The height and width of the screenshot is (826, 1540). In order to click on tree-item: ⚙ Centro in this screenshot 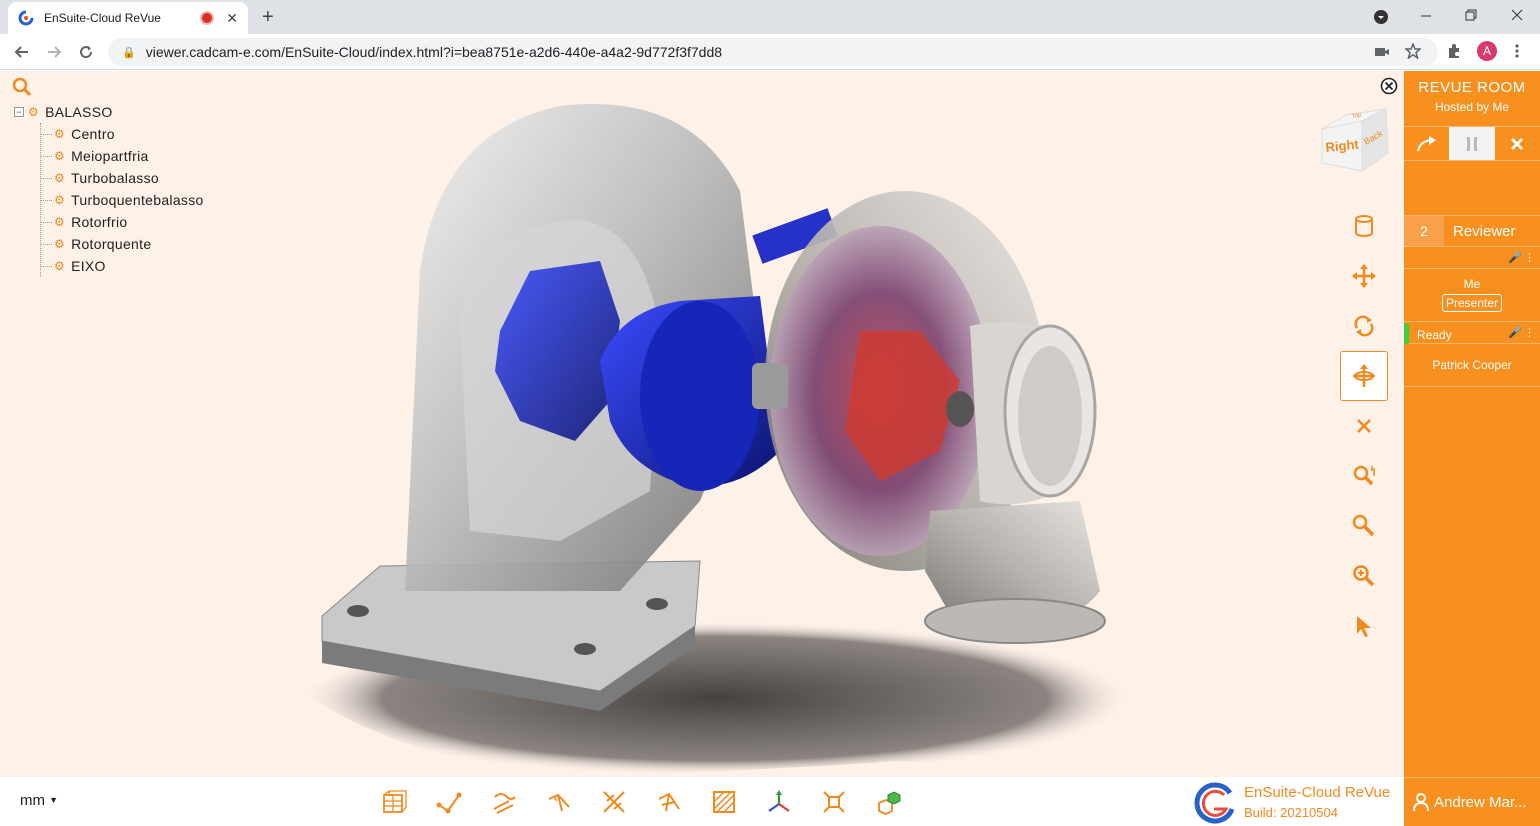, I will do `click(109, 134)`.